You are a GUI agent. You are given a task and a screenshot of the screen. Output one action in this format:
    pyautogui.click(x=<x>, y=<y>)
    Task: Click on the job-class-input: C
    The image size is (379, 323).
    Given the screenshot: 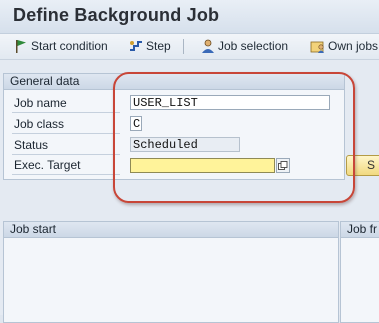 What is the action you would take?
    pyautogui.click(x=136, y=123)
    